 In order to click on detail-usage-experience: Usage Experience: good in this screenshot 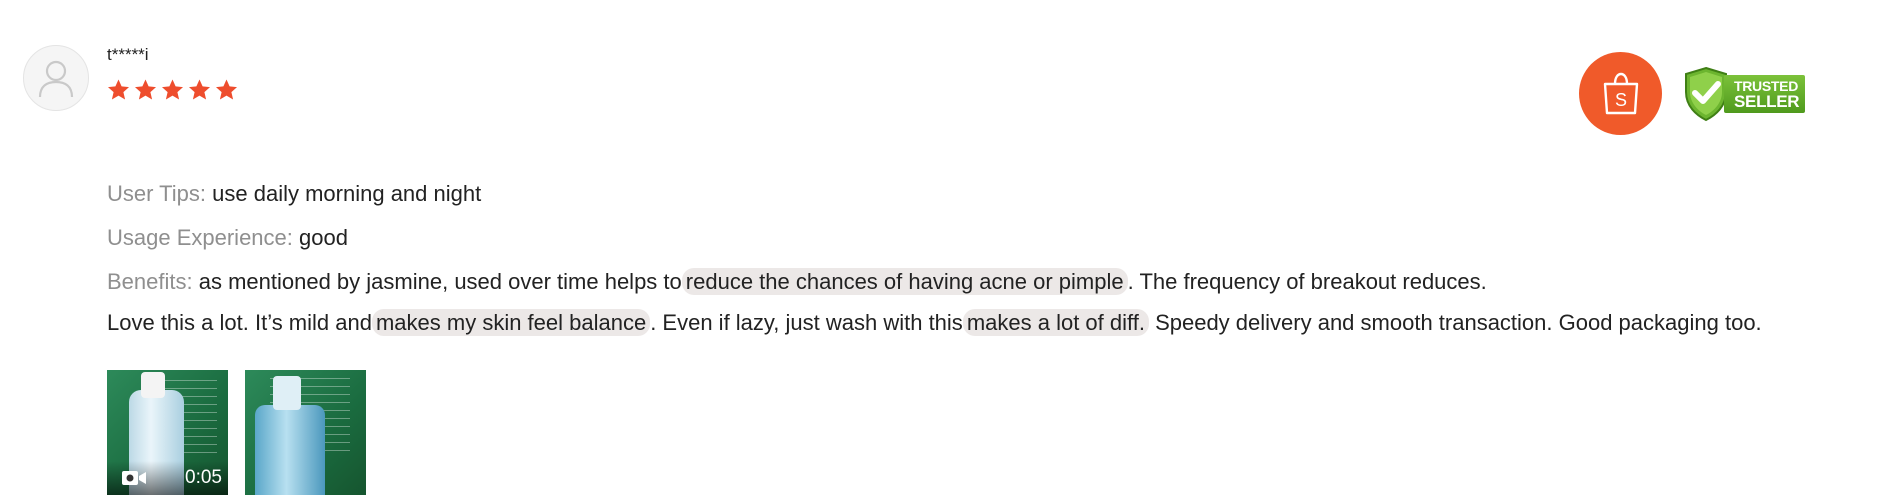, I will do `click(797, 238)`.